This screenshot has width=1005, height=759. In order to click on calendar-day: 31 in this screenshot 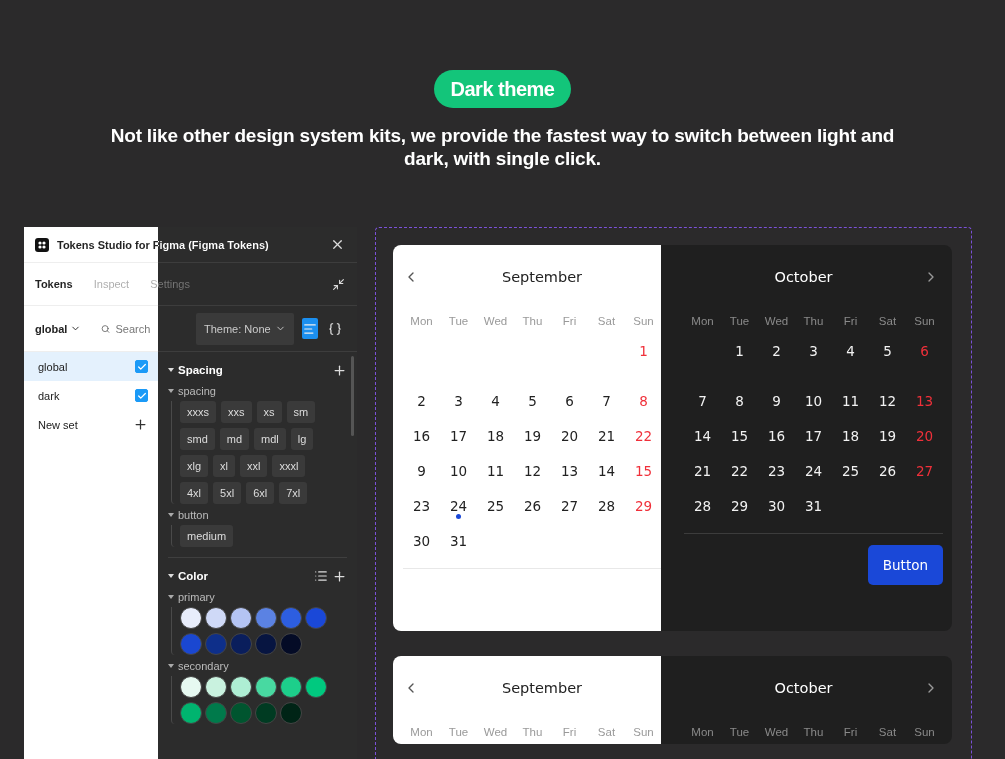, I will do `click(813, 505)`.